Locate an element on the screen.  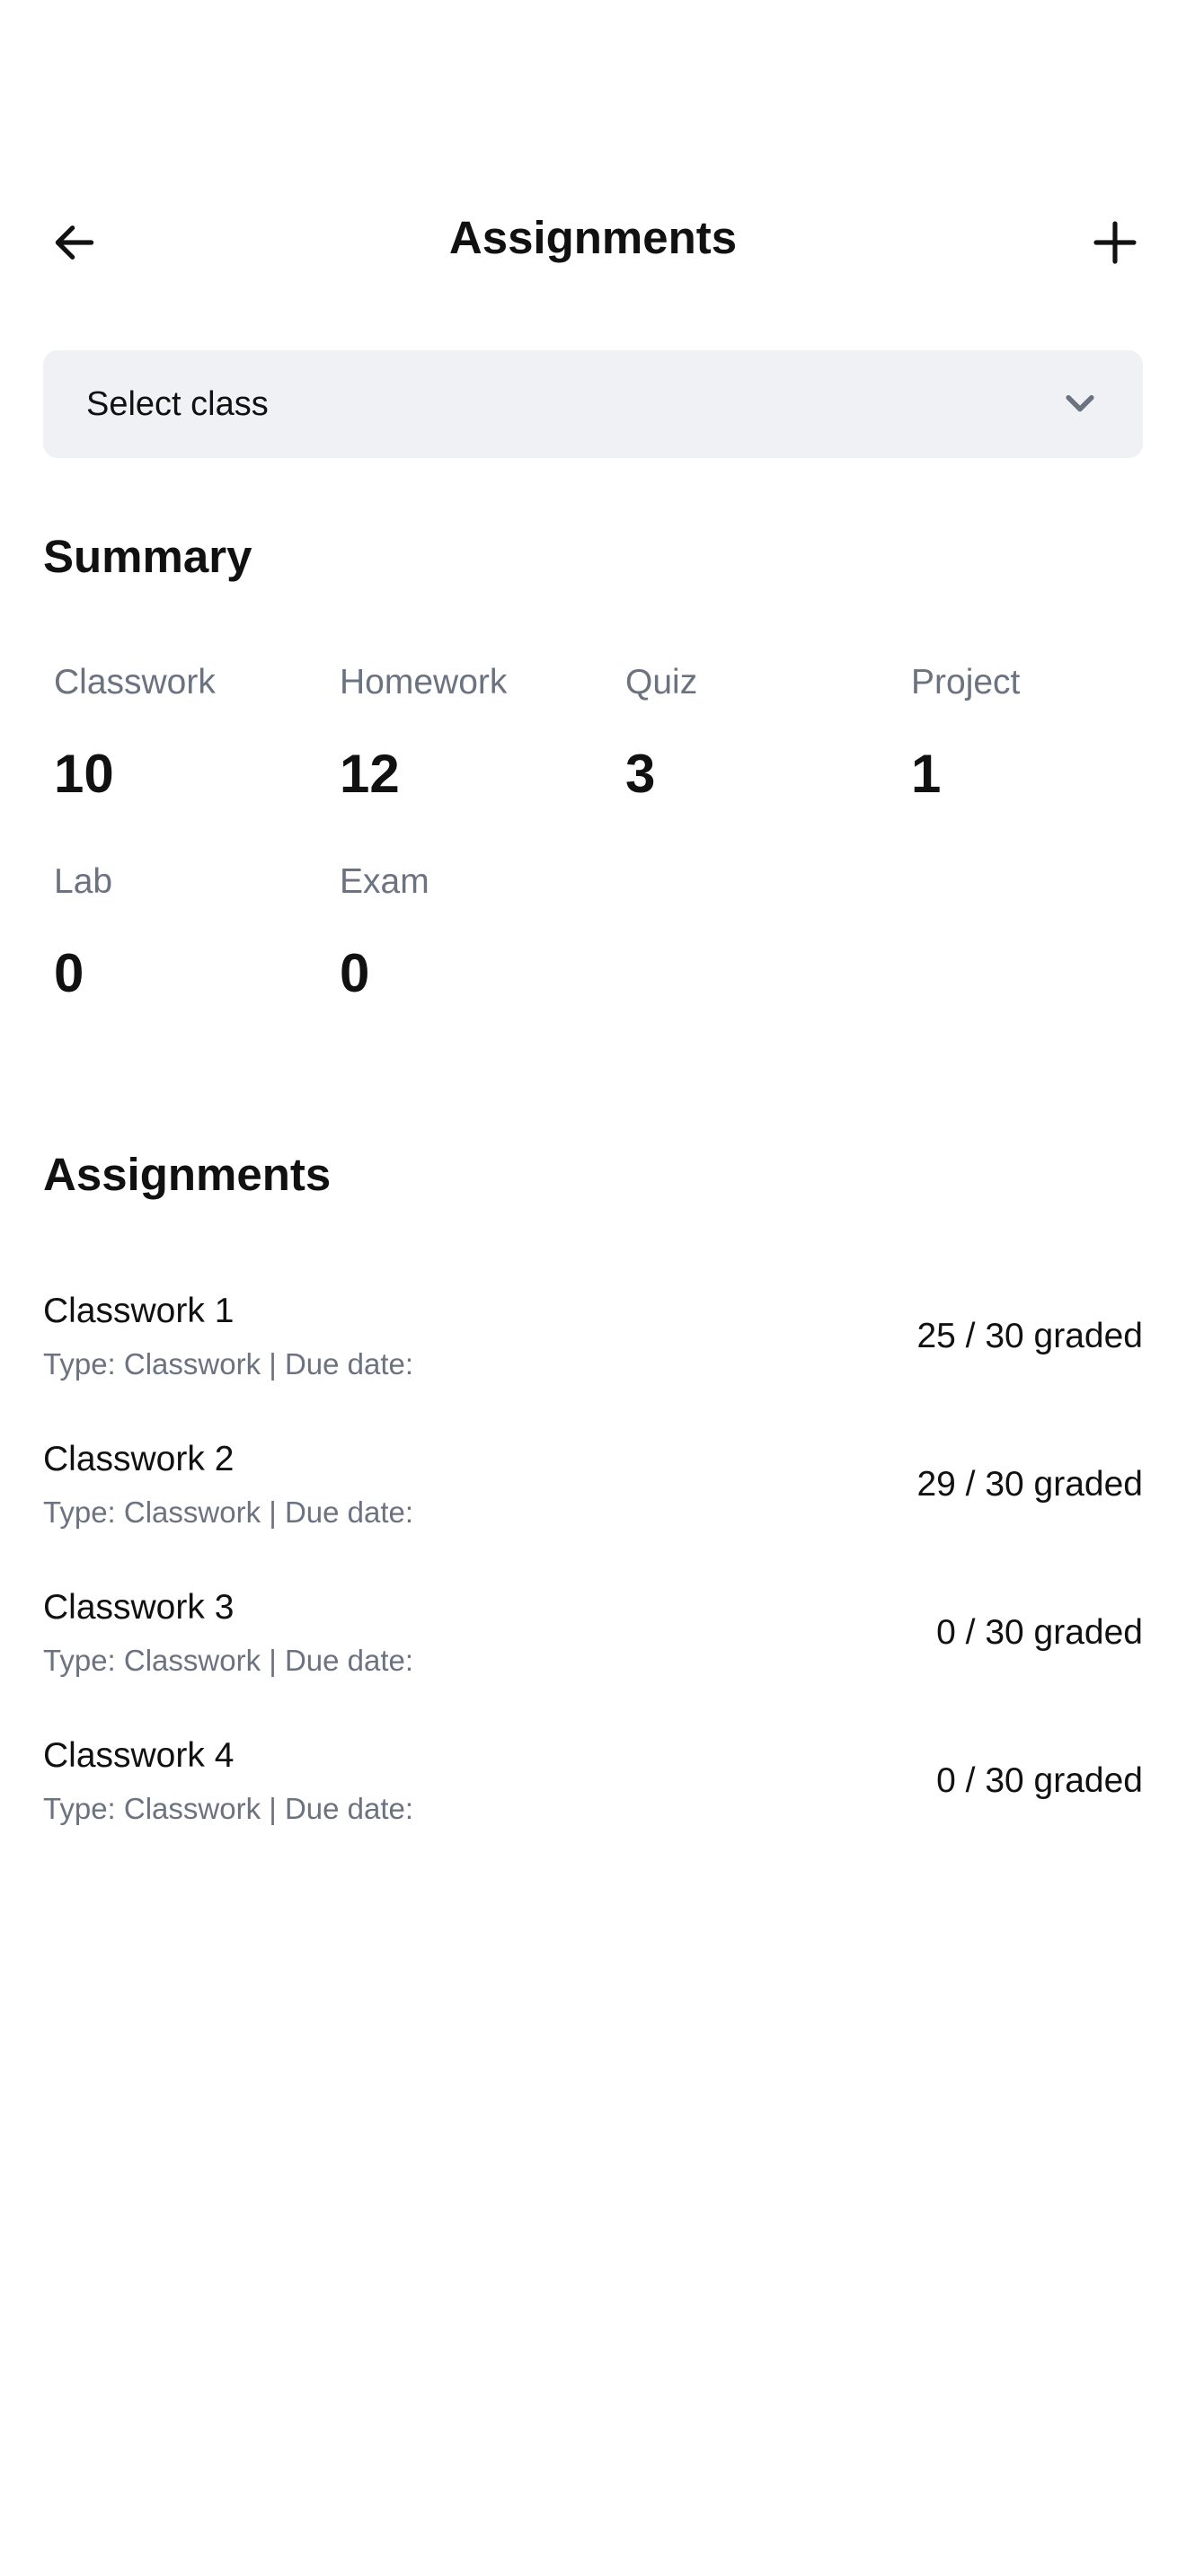
stat-quiz: Quiz 3 is located at coordinates (757, 733).